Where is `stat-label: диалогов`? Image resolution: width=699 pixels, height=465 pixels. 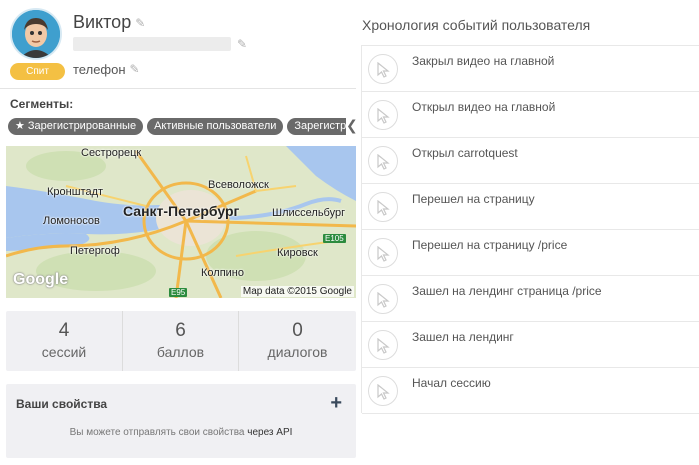
stat-label: диалогов is located at coordinates (297, 352).